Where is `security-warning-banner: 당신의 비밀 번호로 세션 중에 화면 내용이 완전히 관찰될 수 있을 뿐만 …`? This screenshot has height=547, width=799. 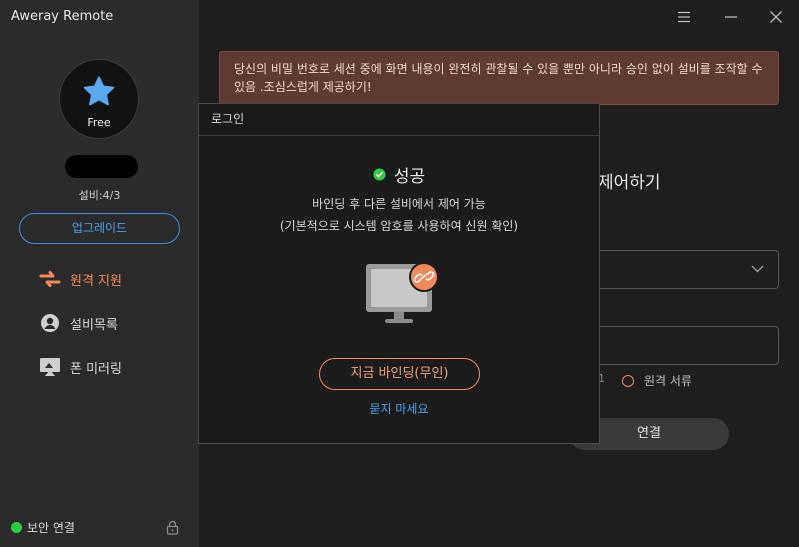 security-warning-banner: 당신의 비밀 번호로 세션 중에 화면 내용이 완전히 관찰될 수 있을 뿐만 … is located at coordinates (499, 78).